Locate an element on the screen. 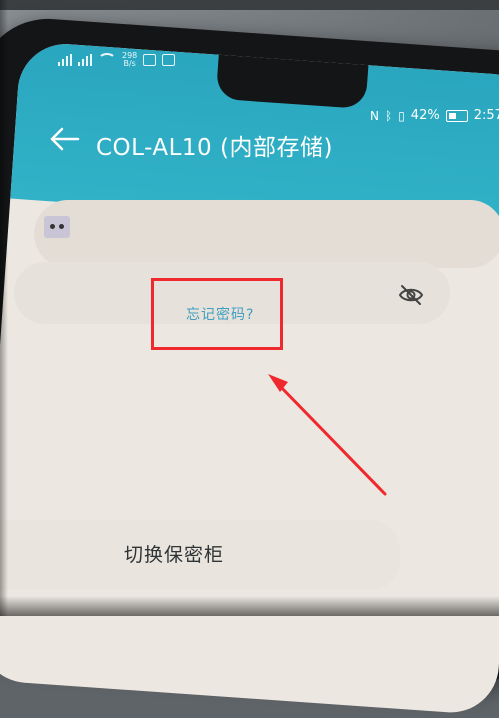 This screenshot has width=499, height=718. nfc-icon: N is located at coordinates (374, 115).